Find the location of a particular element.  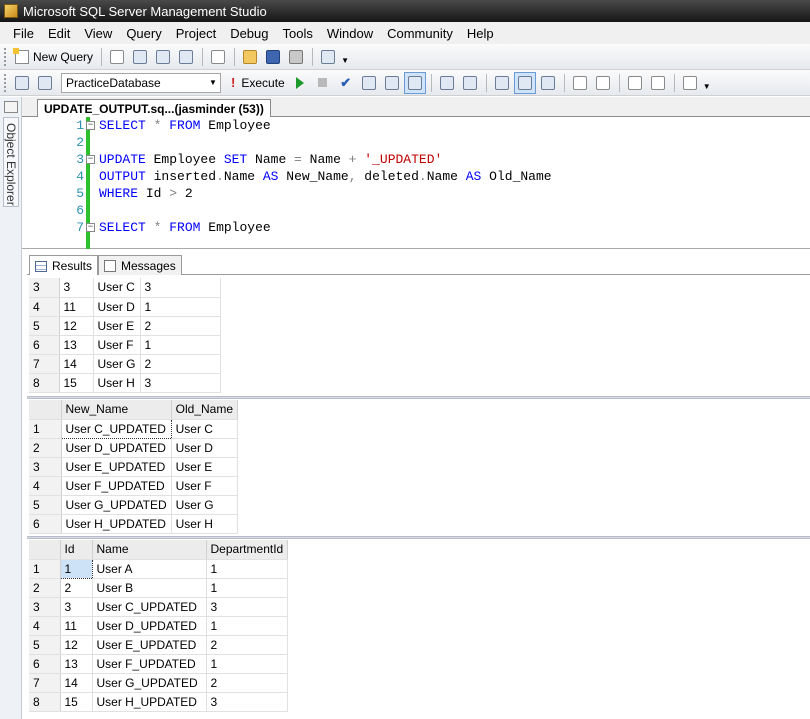

table-cell: User E is located at coordinates (205, 467).